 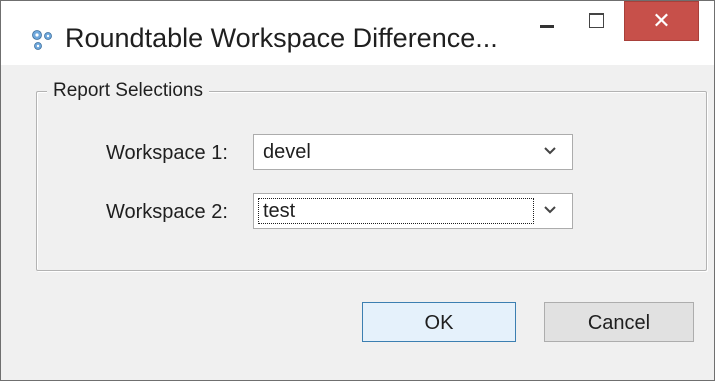 I want to click on workspace1-value: devel, so click(x=287, y=152).